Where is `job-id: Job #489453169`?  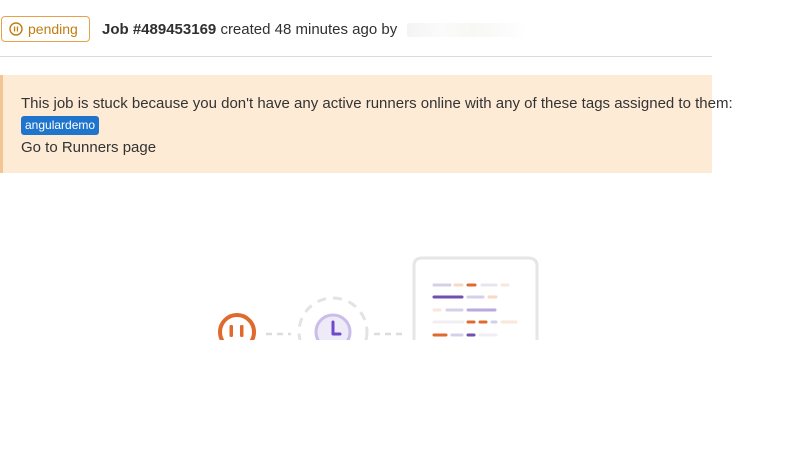
job-id: Job #489453169 is located at coordinates (159, 29).